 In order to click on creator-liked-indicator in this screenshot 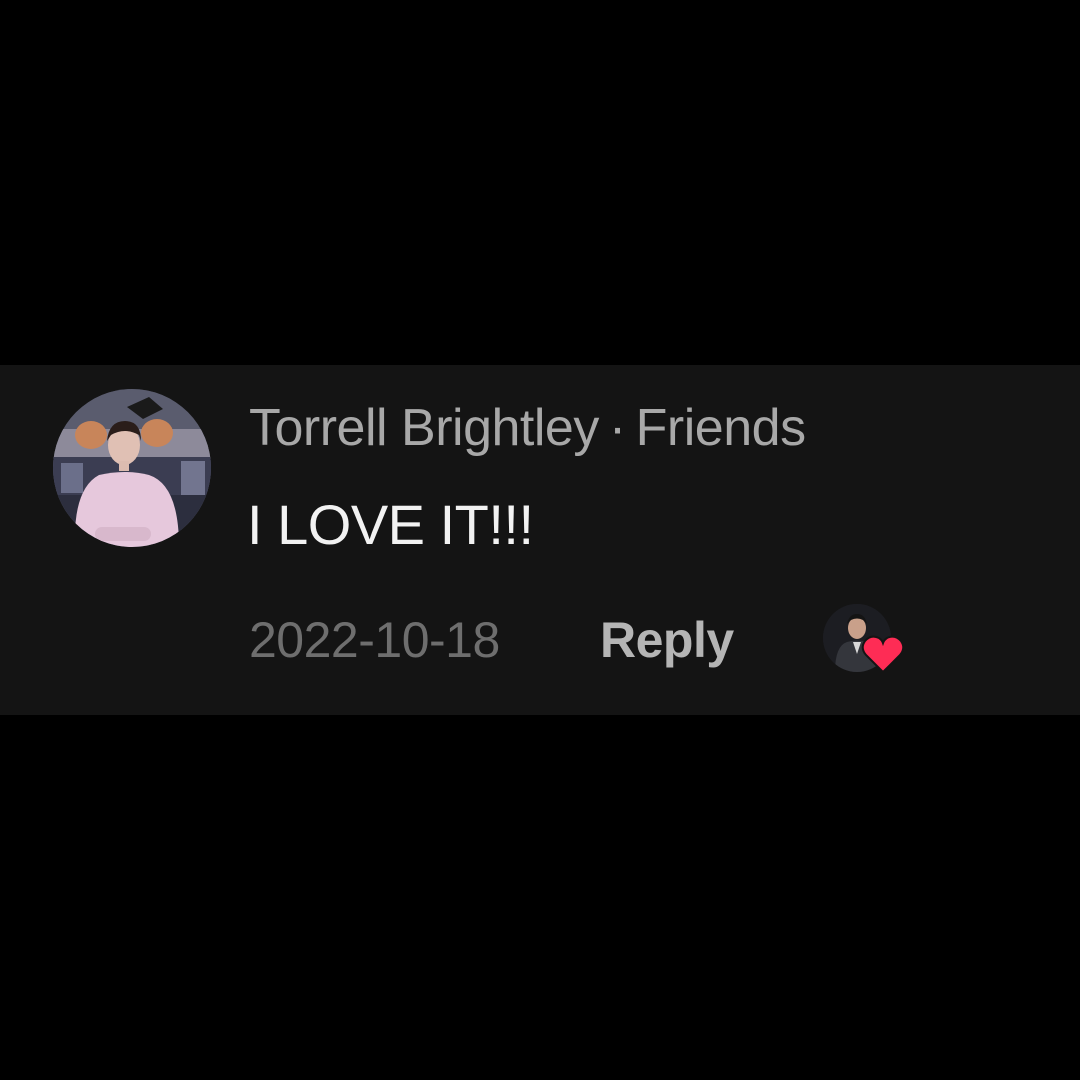, I will do `click(865, 641)`.